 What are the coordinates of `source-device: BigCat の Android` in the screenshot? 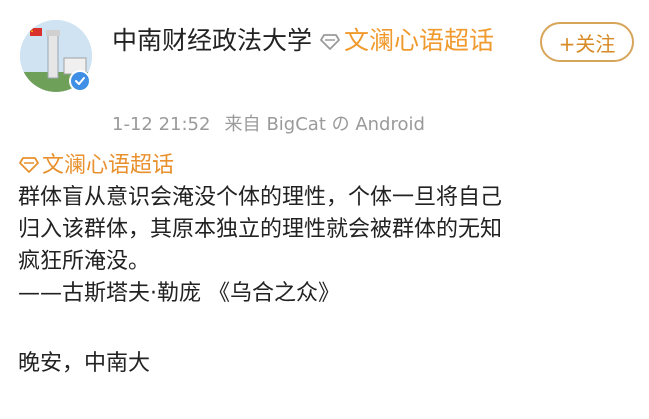 It's located at (345, 124).